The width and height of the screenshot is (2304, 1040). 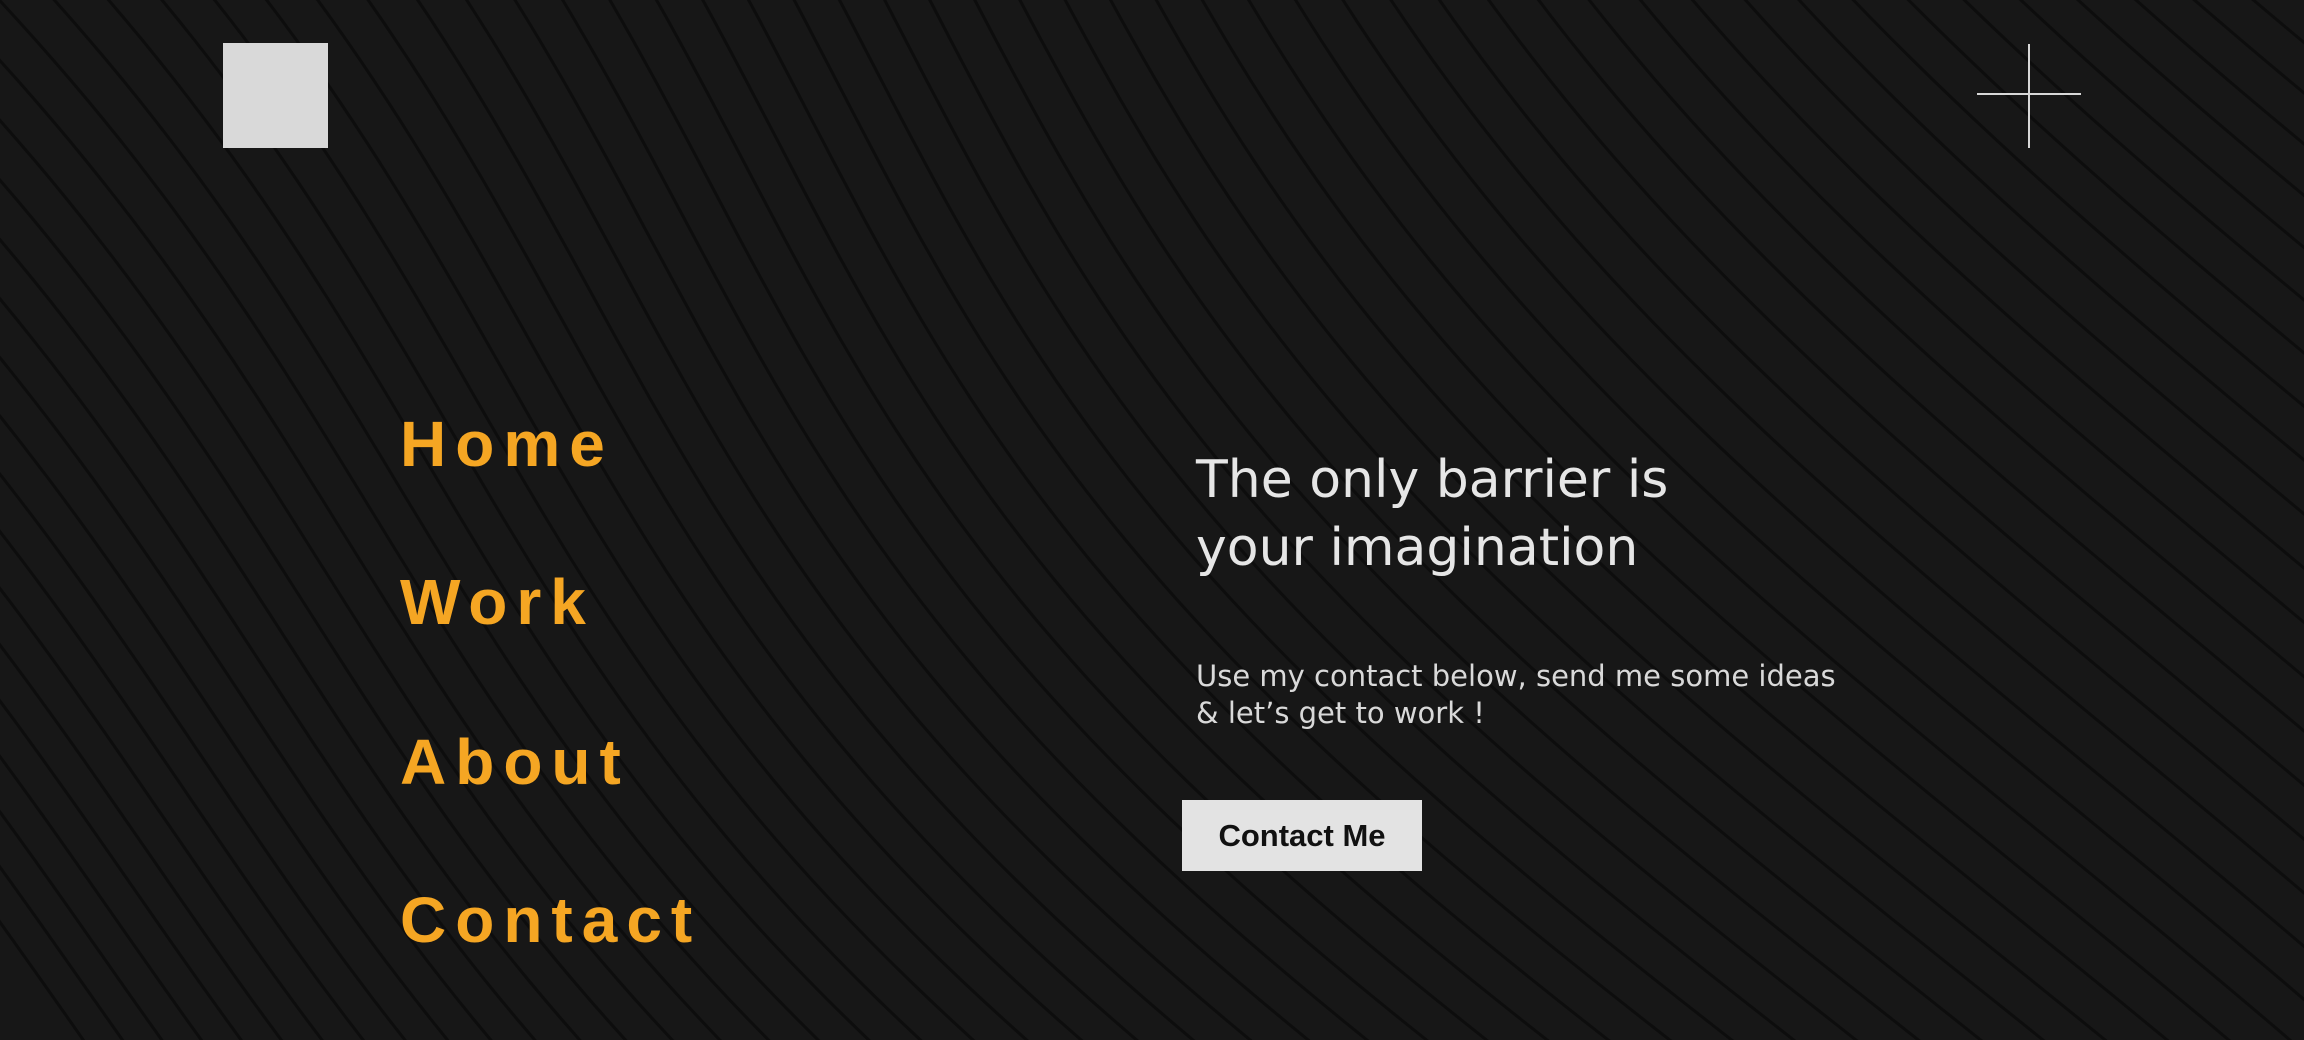 What do you see at coordinates (507, 444) in the screenshot?
I see `nav-item-home: Home` at bounding box center [507, 444].